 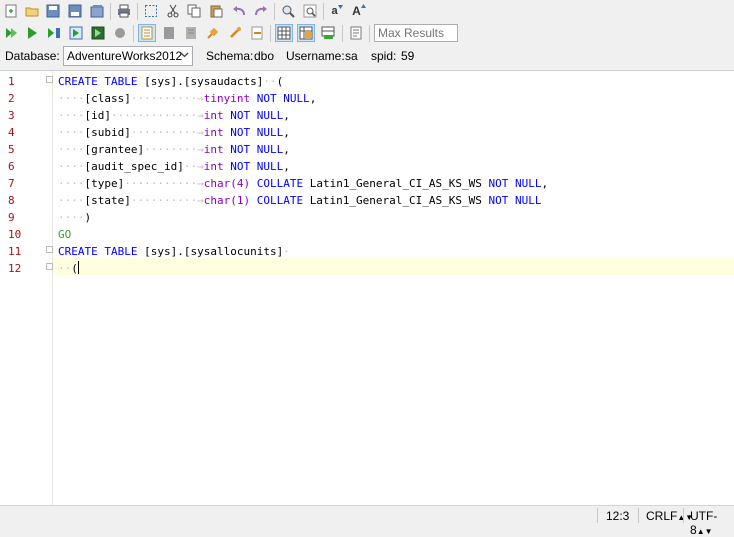 I want to click on arrow-up-small-icon, so click(x=363, y=6).